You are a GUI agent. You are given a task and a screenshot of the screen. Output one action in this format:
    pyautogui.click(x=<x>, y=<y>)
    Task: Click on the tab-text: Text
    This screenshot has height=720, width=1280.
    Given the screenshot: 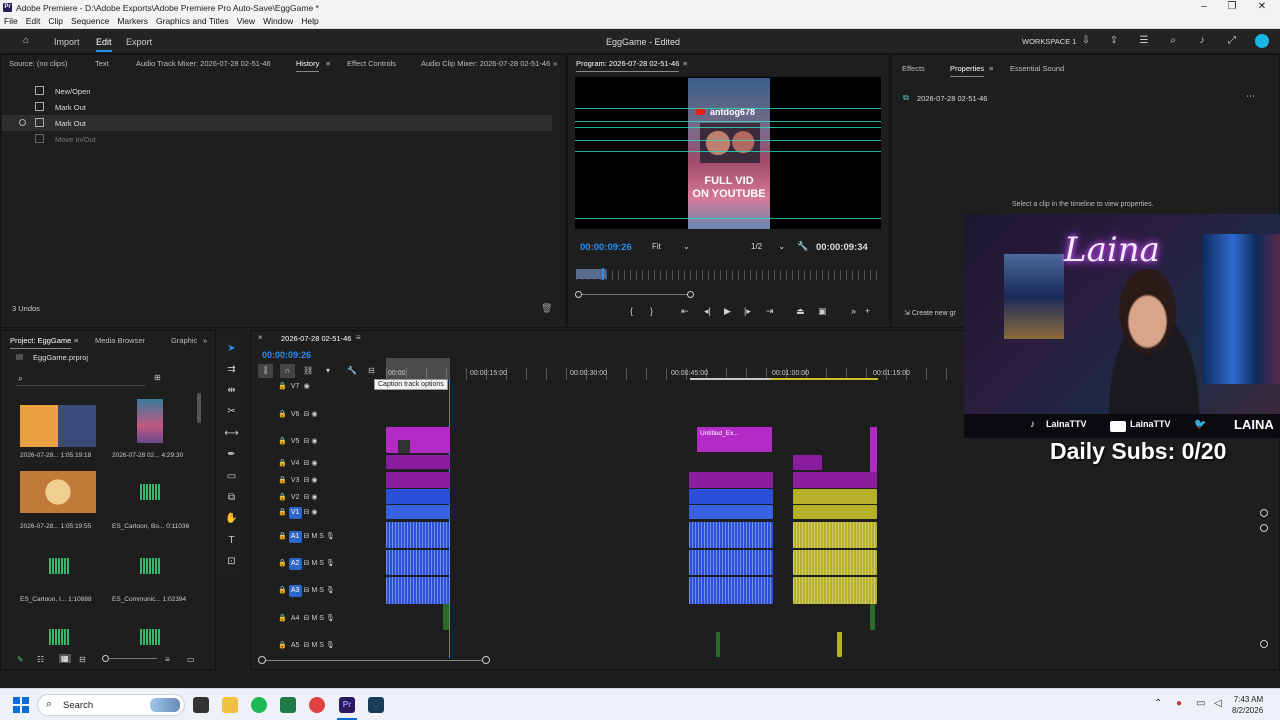 What is the action you would take?
    pyautogui.click(x=102, y=63)
    